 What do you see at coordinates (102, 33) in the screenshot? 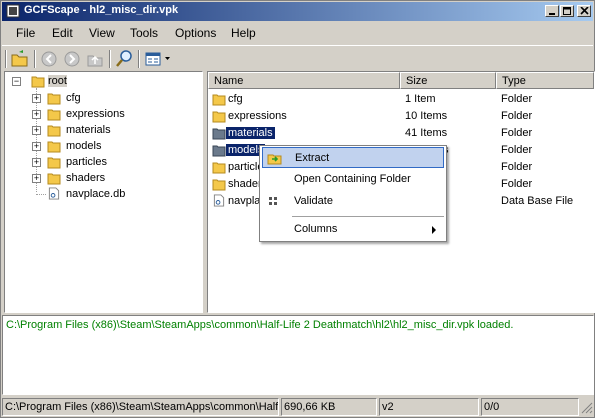
I see `menu-view: View` at bounding box center [102, 33].